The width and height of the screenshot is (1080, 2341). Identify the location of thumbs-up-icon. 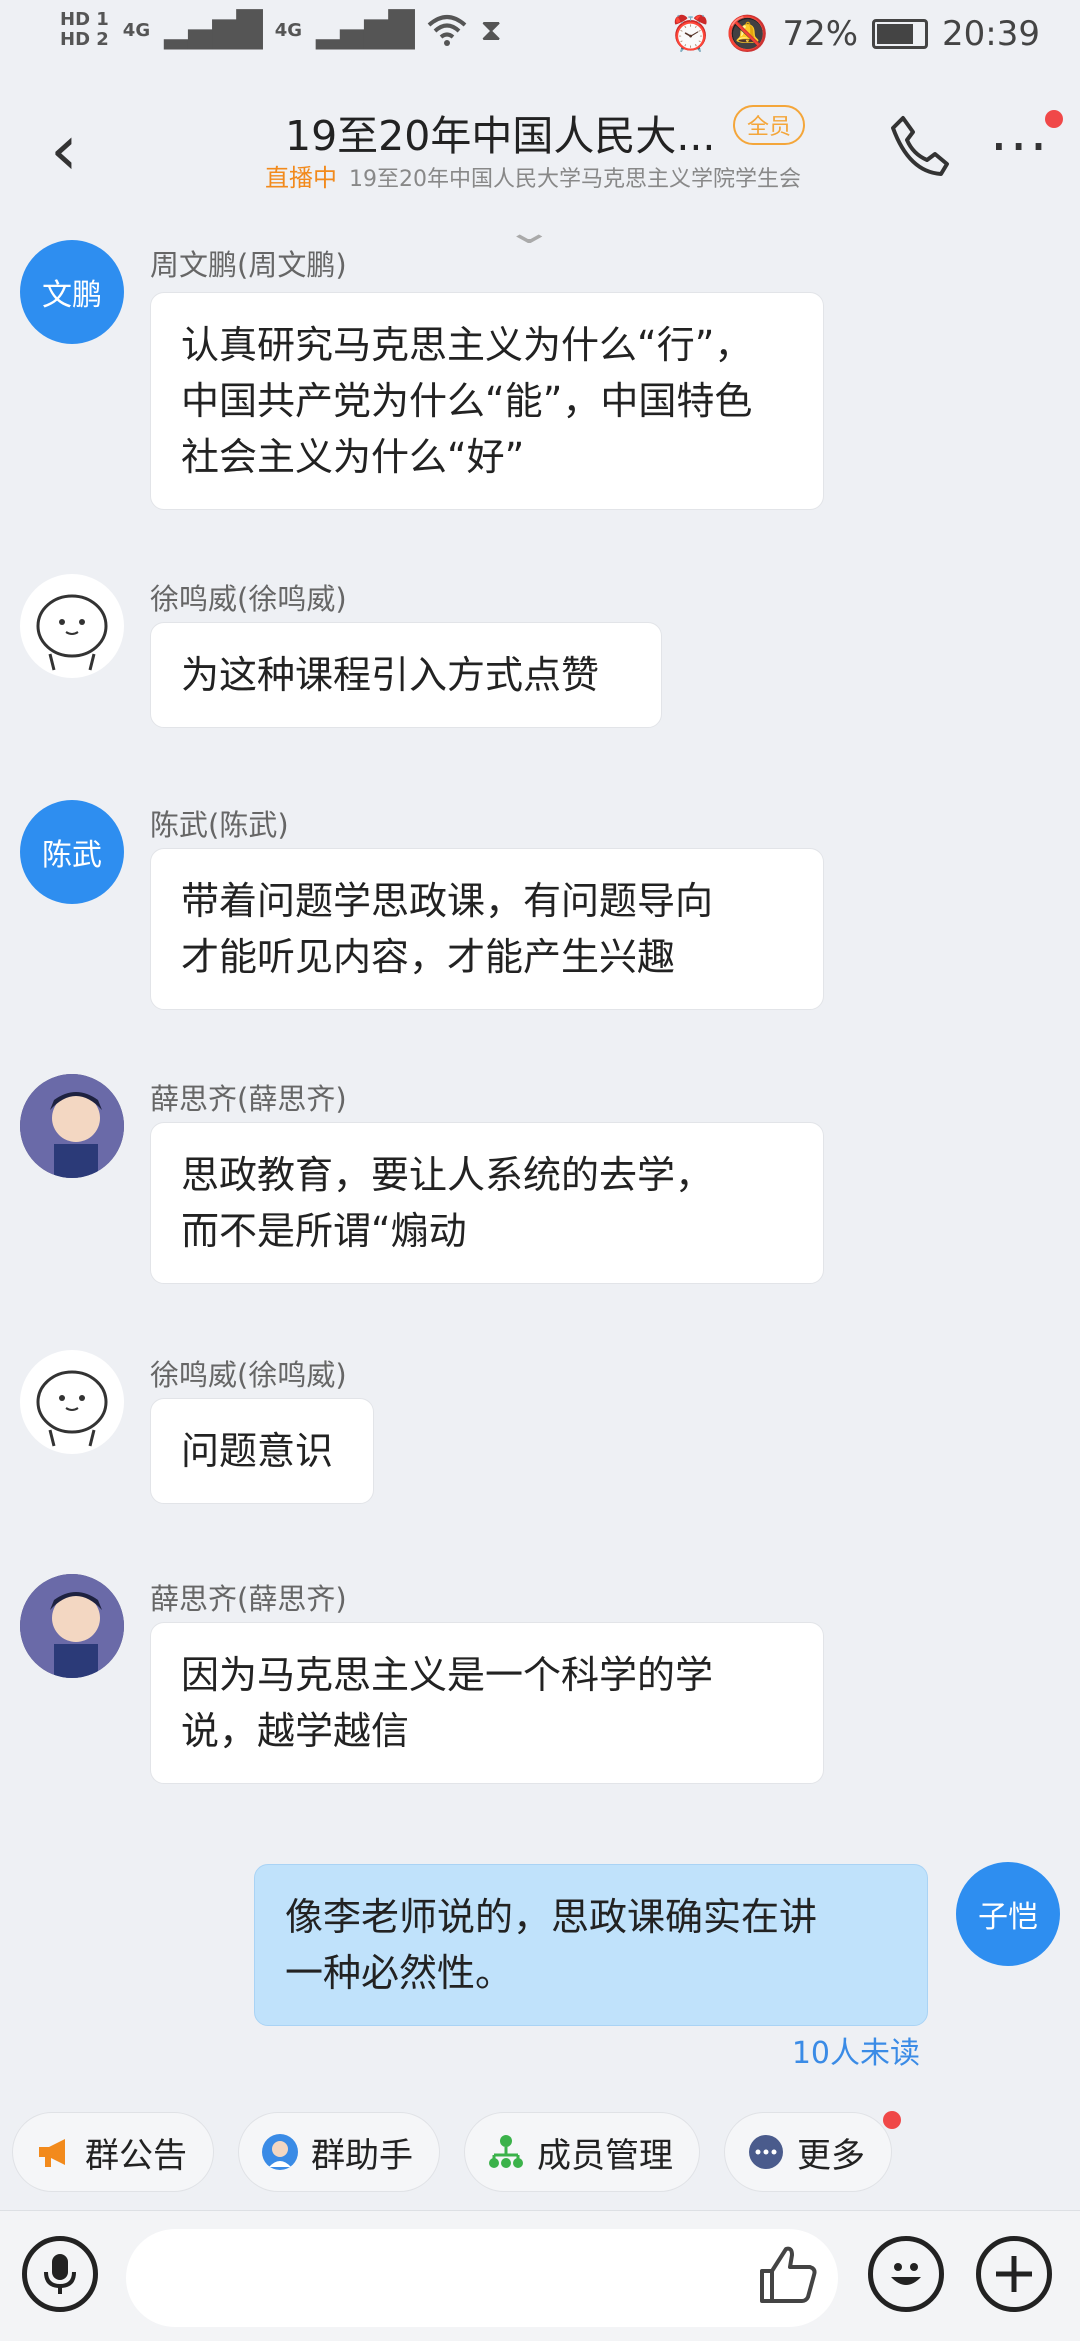
(789, 2274).